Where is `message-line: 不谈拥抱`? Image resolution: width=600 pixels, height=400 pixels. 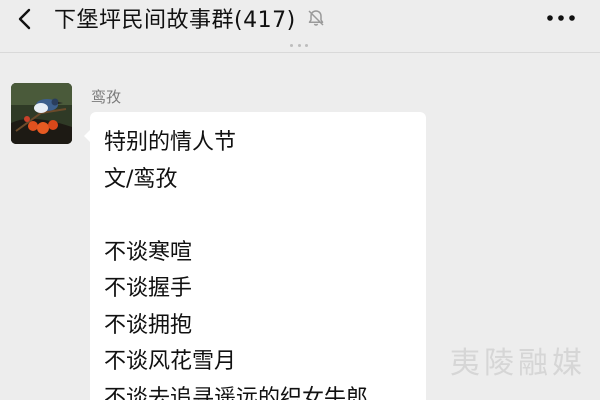 message-line: 不谈拥抱 is located at coordinates (148, 325).